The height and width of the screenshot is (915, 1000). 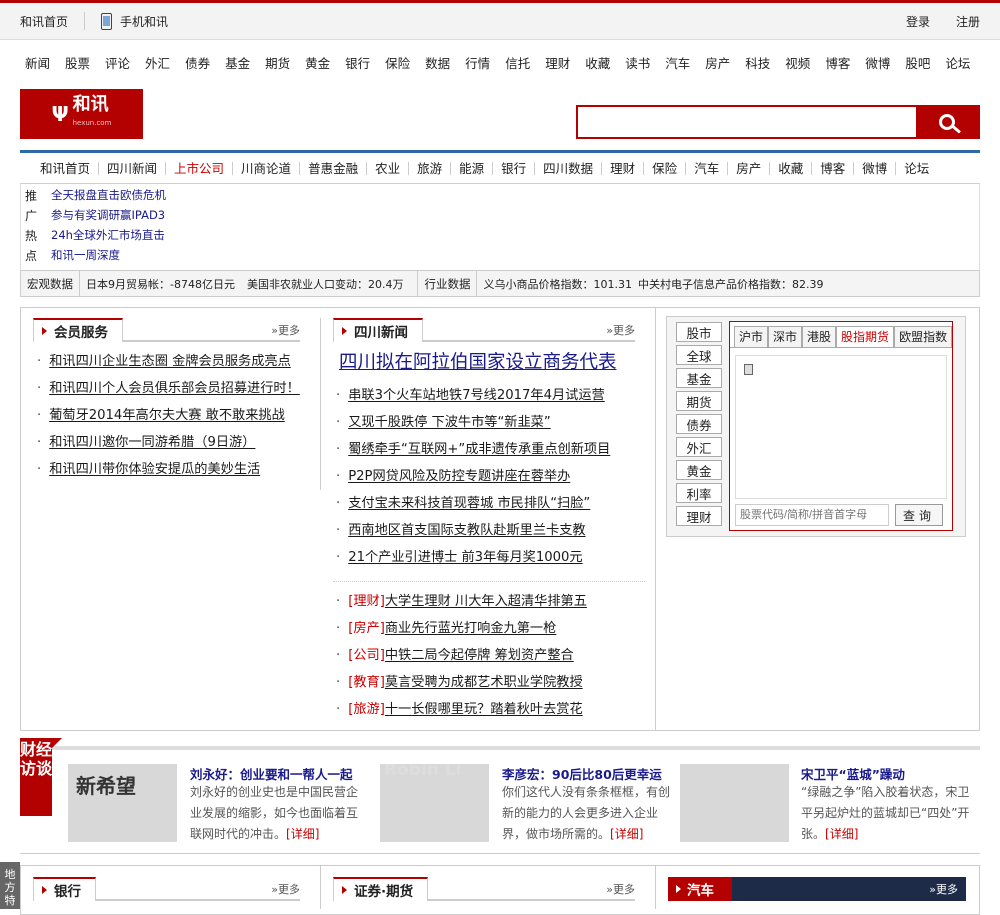 I want to click on sub-nav-item: 收藏, so click(x=791, y=168).